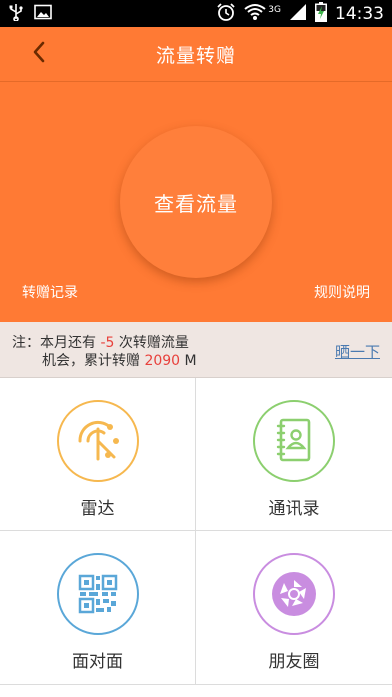 This screenshot has width=392, height=697. I want to click on alarm-icon, so click(226, 14).